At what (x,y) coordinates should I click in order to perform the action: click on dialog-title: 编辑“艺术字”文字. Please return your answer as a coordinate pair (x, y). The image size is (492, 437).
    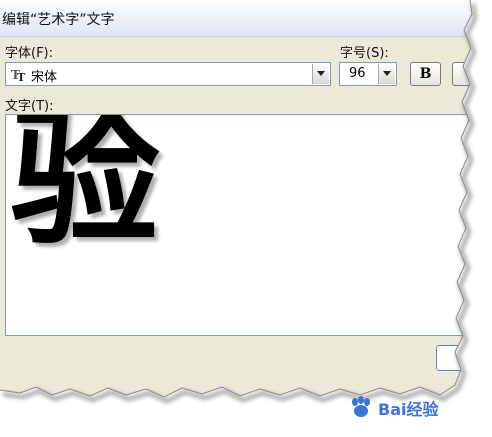
    Looking at the image, I should click on (58, 20).